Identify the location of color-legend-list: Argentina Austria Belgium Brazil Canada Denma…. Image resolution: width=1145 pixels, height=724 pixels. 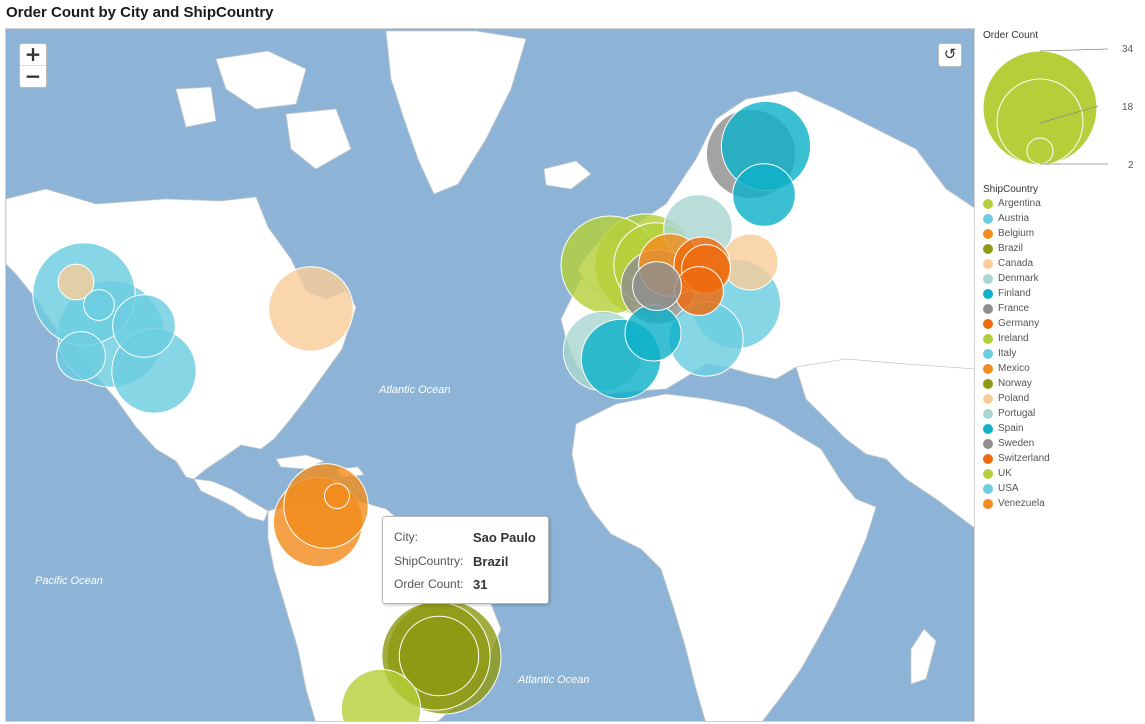
(1016, 353).